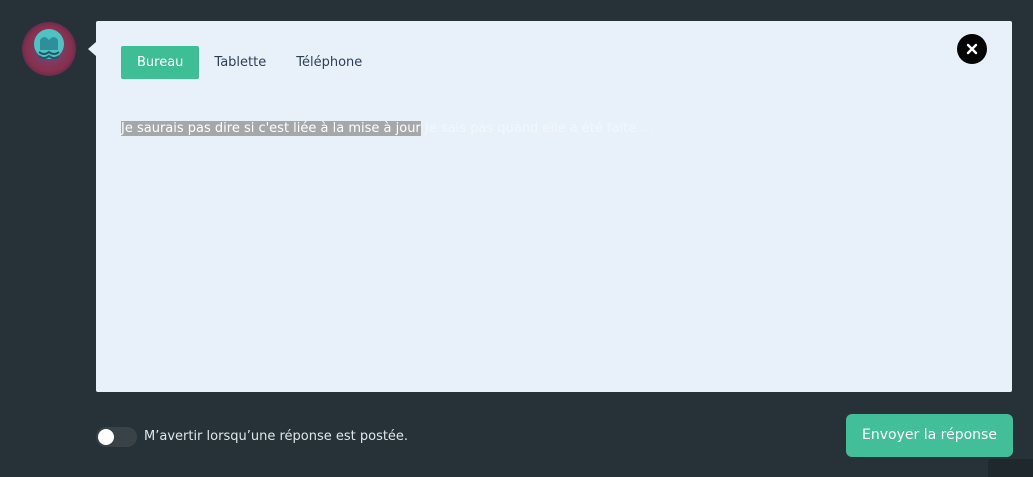 Image resolution: width=1033 pixels, height=477 pixels. Describe the element at coordinates (49, 49) in the screenshot. I see `avatar` at that location.